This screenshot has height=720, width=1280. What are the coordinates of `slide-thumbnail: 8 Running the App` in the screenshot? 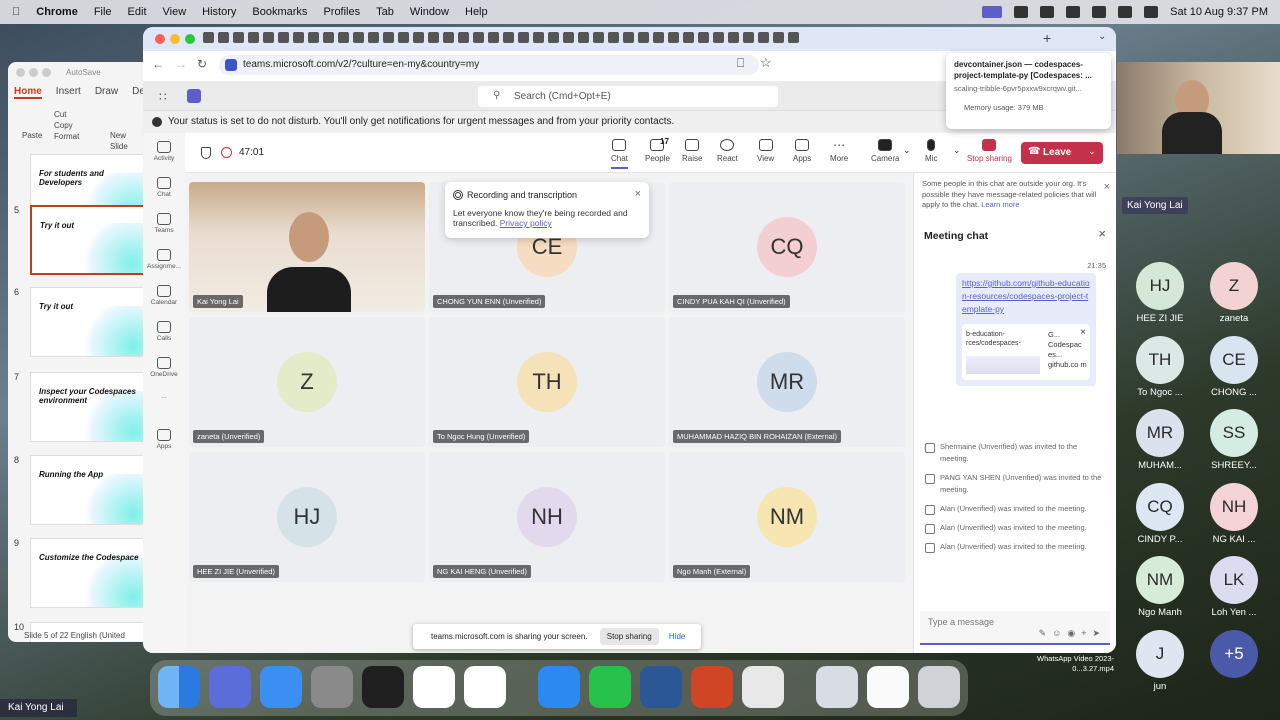 It's located at (80, 491).